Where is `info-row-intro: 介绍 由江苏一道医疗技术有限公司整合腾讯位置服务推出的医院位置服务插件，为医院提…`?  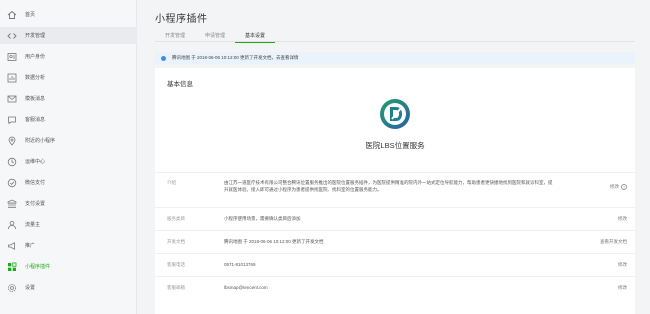 info-row-intro: 介绍 由江苏一道医疗技术有限公司整合腾讯位置服务推出的医院位置服务插件，为医院提… is located at coordinates (395, 189).